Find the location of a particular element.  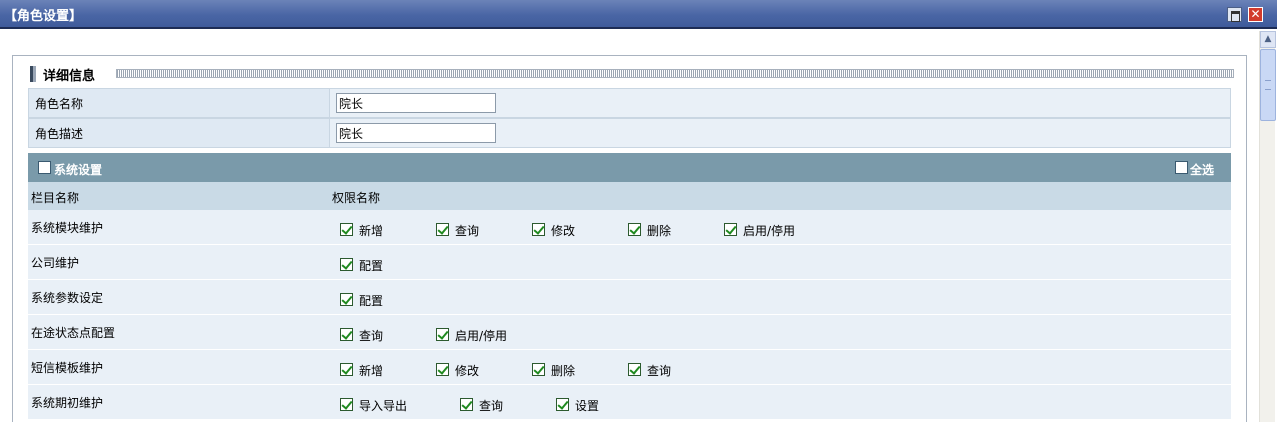

row-module-name: 系统模块维护 is located at coordinates (67, 228).